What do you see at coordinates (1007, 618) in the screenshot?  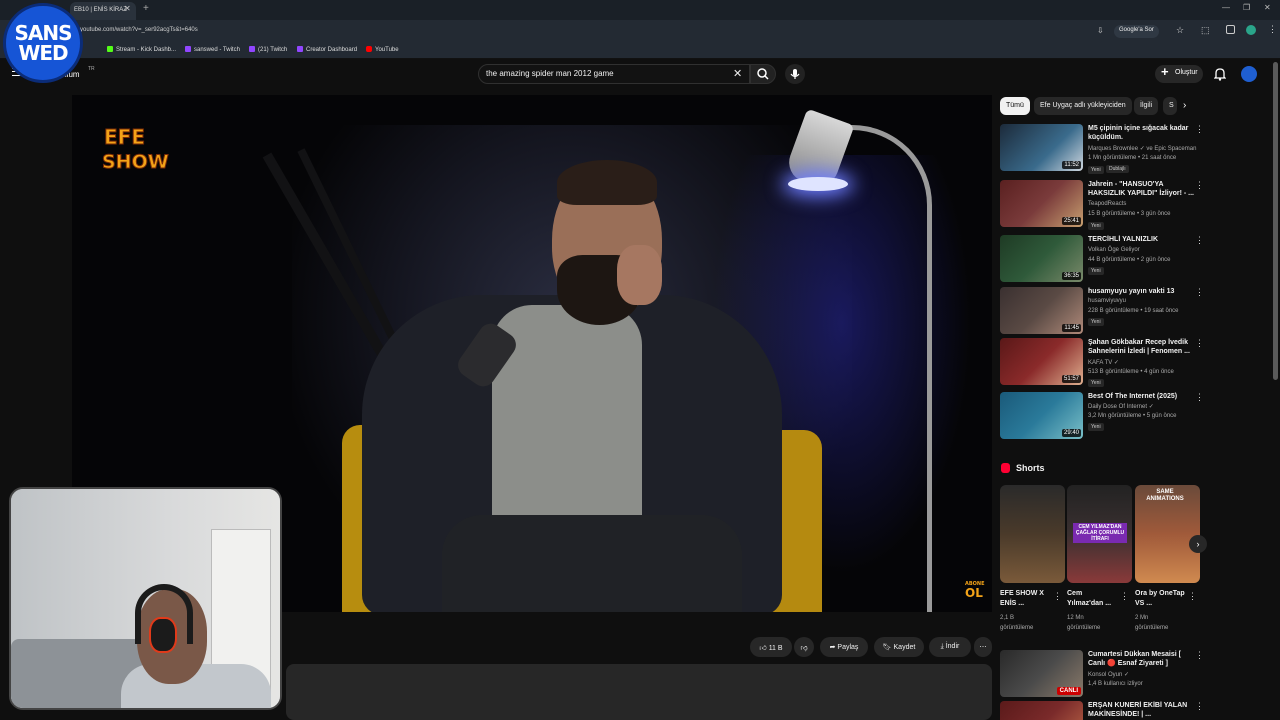 I see `short-view-count: 2,1 B` at bounding box center [1007, 618].